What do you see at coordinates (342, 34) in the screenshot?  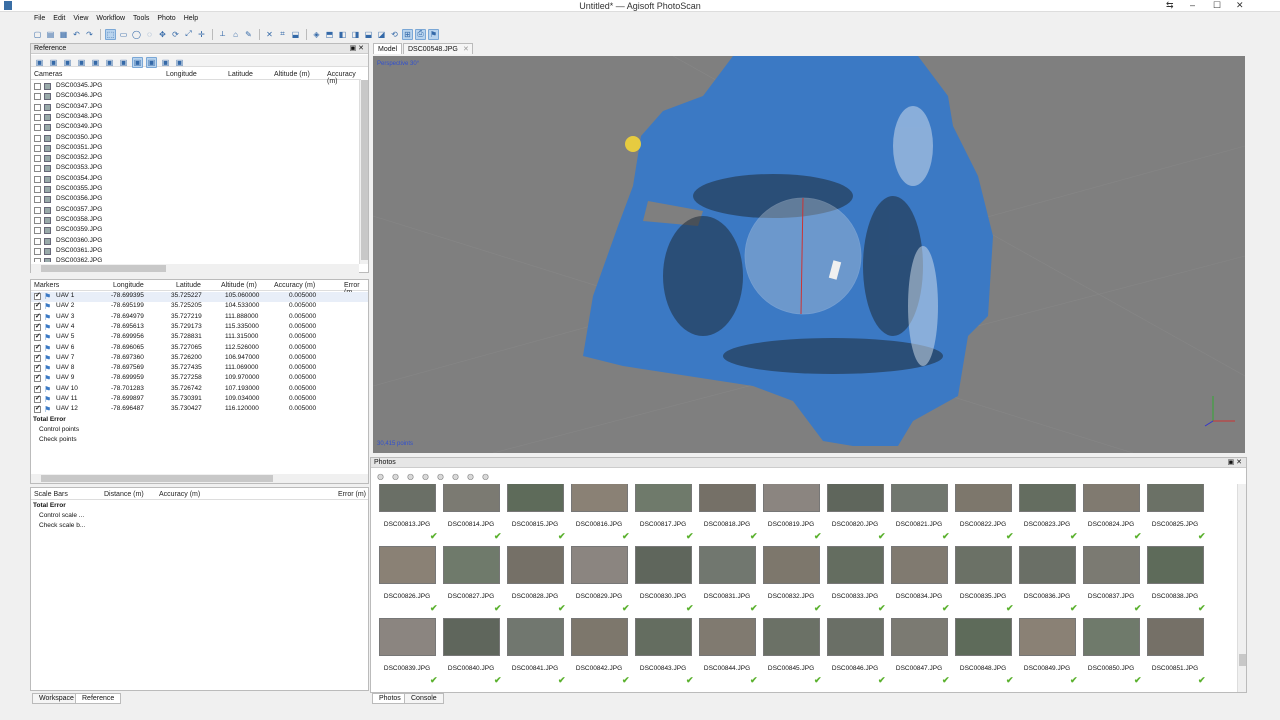 I see `left-view-icon: ◧` at bounding box center [342, 34].